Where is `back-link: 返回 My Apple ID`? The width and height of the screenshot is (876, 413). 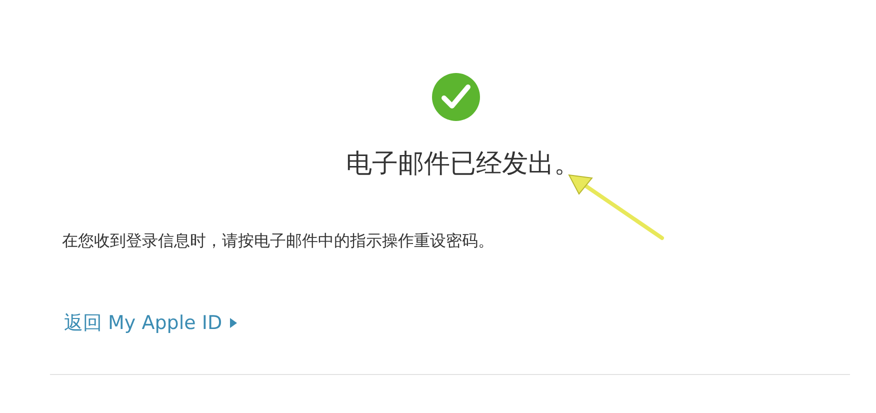 back-link: 返回 My Apple ID is located at coordinates (151, 323).